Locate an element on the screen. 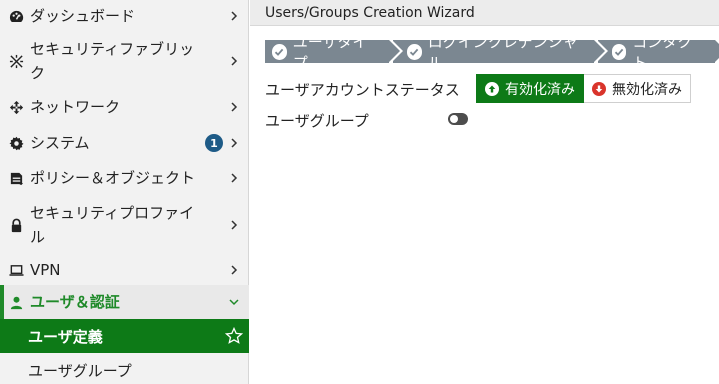 The height and width of the screenshot is (384, 719). disabled-label: 無効化済み is located at coordinates (647, 89).